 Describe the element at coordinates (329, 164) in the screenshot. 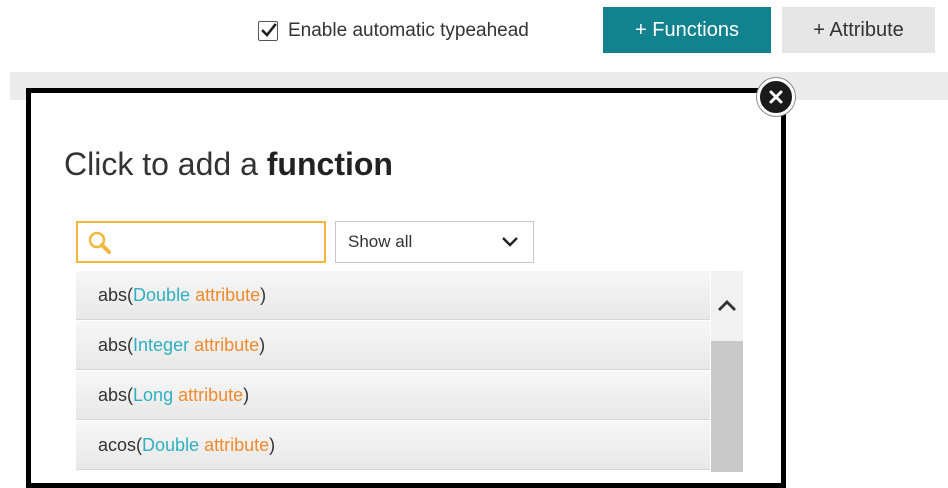

I see `dialog-title-bold: function` at that location.